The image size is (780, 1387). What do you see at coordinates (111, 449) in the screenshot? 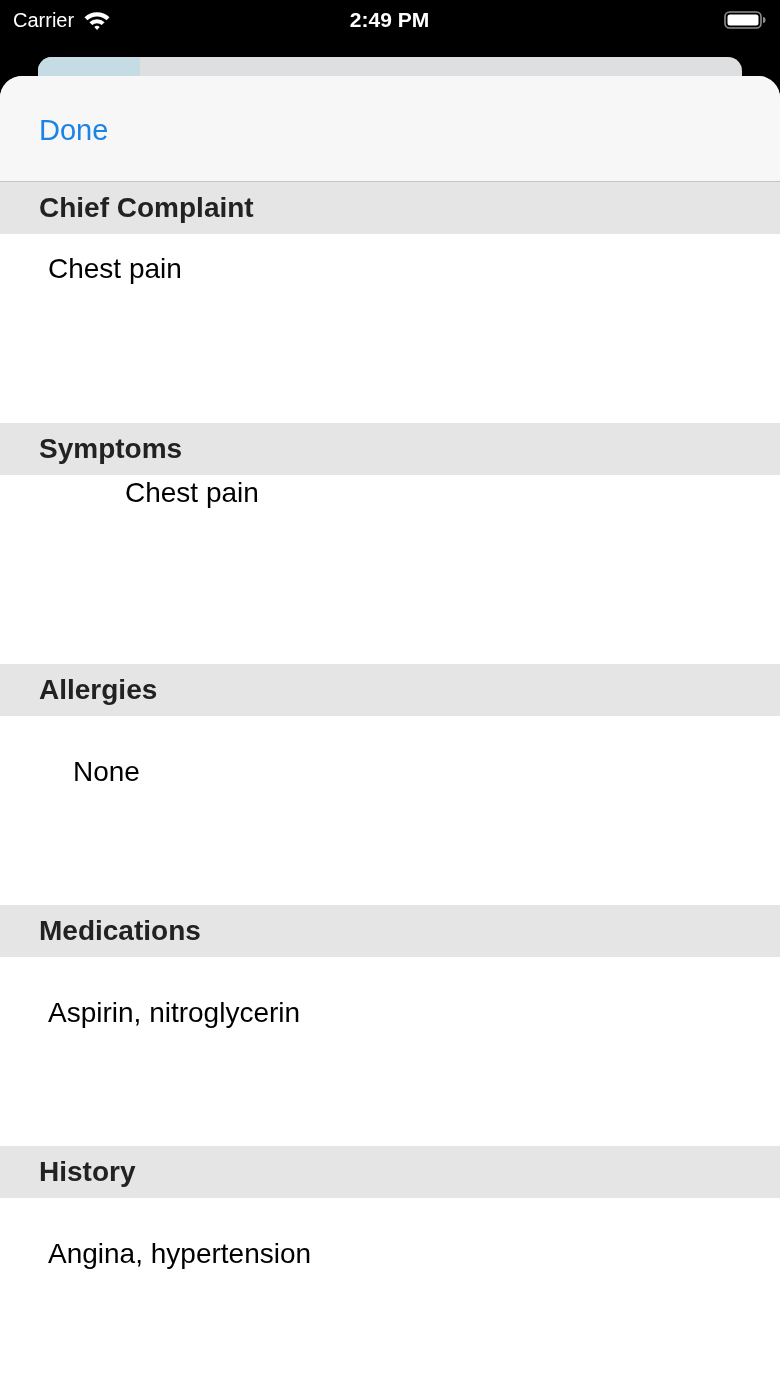
I see `section-title: Symptoms` at bounding box center [111, 449].